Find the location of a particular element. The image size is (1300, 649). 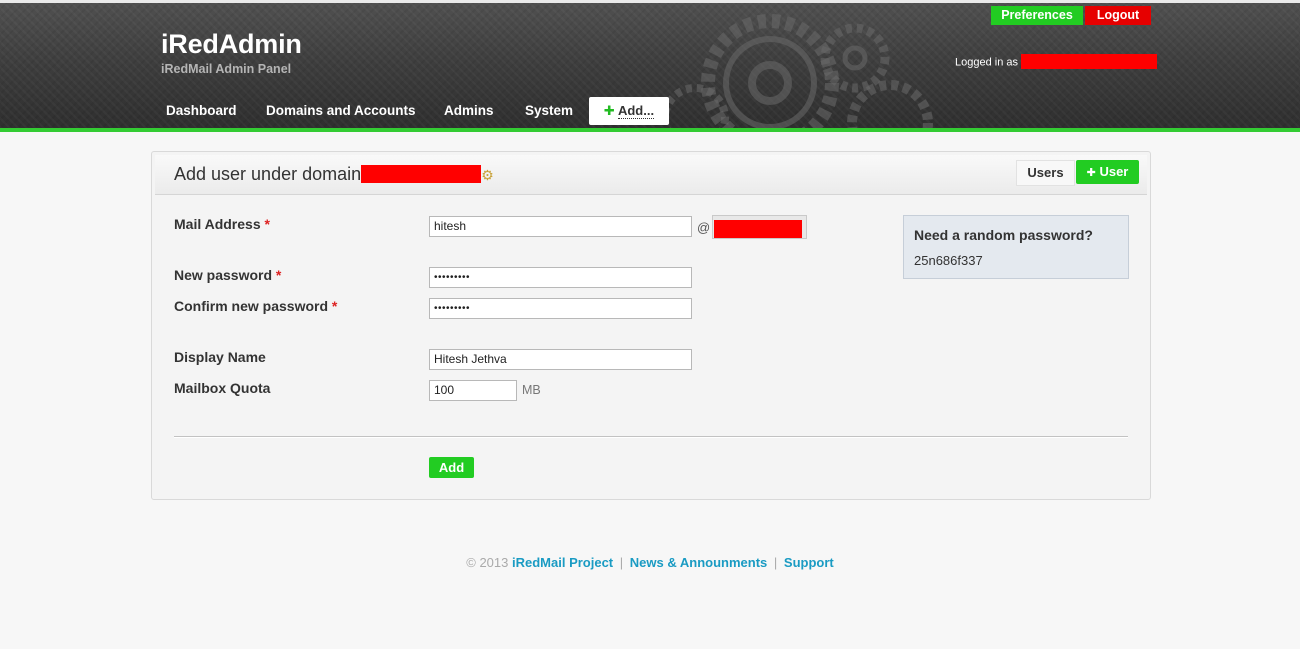

logged-in-label: Logged in as is located at coordinates (986, 62).